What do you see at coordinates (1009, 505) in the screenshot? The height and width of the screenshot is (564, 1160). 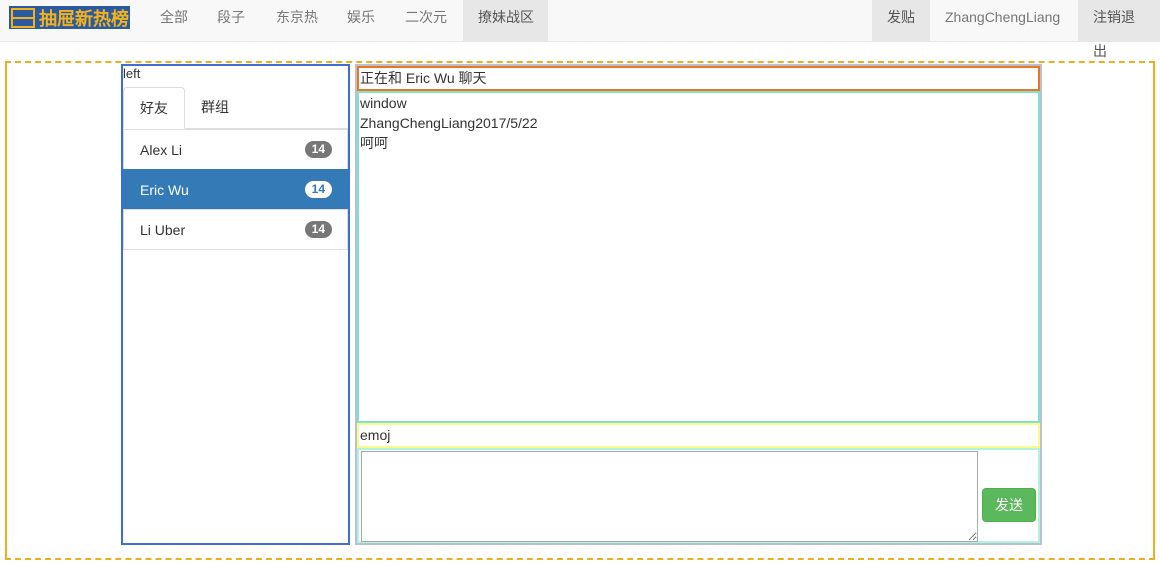 I see `send-button: 发送` at bounding box center [1009, 505].